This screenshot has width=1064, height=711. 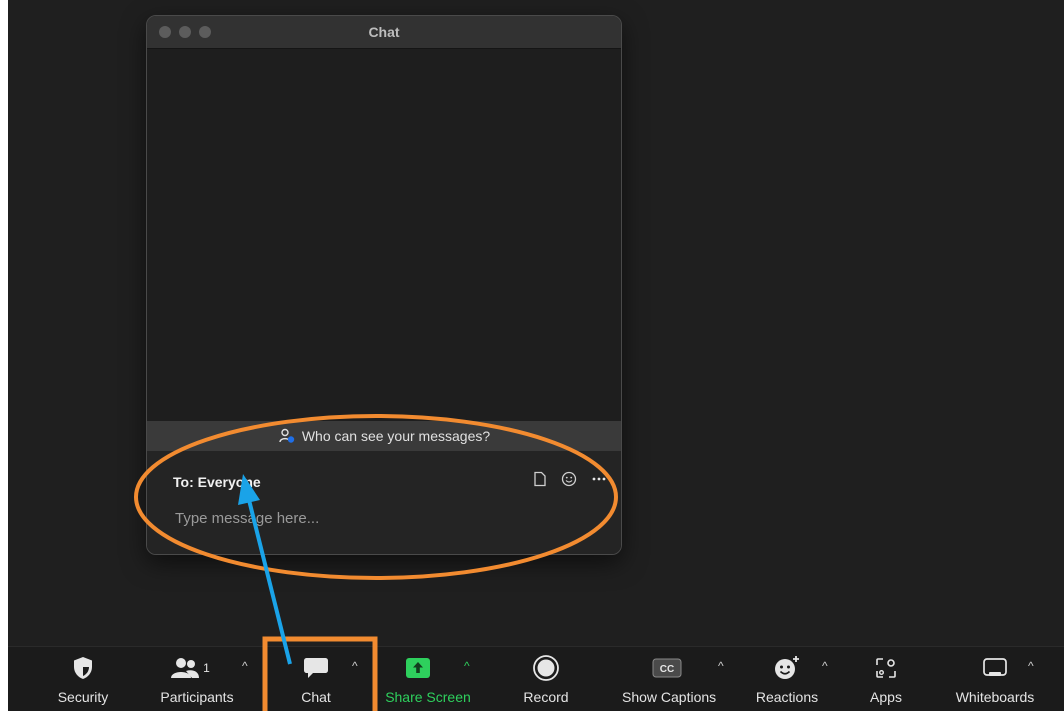 I want to click on captions-options-caret: ^, so click(x=721, y=666).